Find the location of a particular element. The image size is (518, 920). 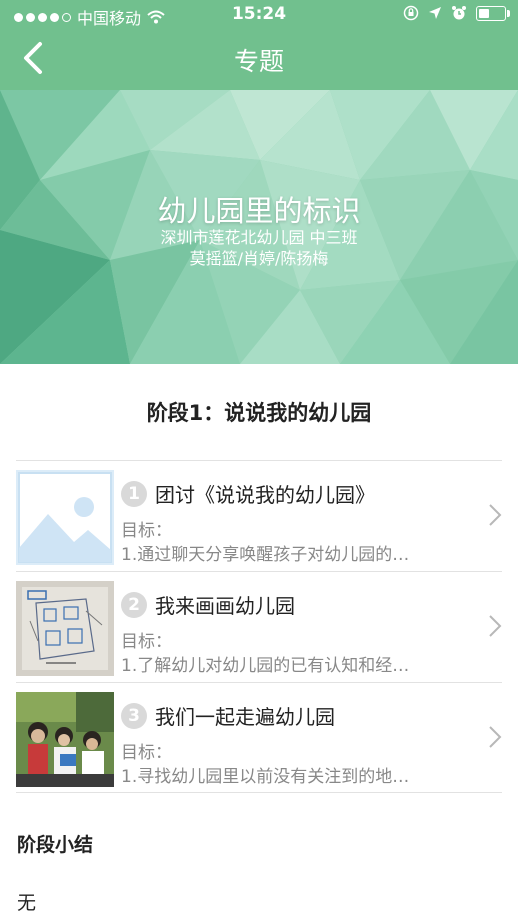

activity-title: 我们一起走遍幼儿园 is located at coordinates (245, 717).